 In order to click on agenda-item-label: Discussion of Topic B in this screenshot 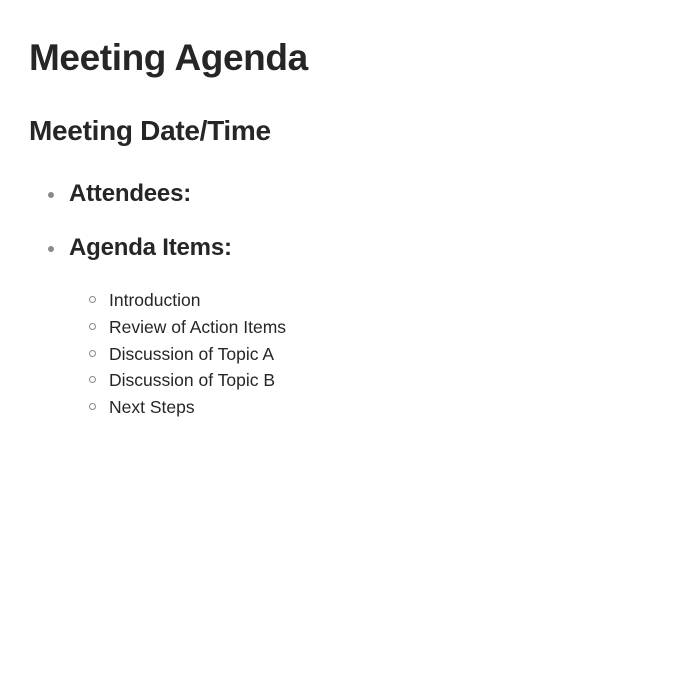, I will do `click(192, 380)`.